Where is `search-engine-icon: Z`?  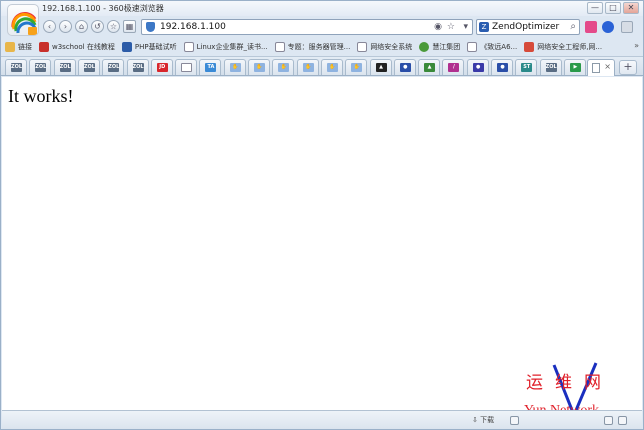
search-engine-icon: Z is located at coordinates (484, 27).